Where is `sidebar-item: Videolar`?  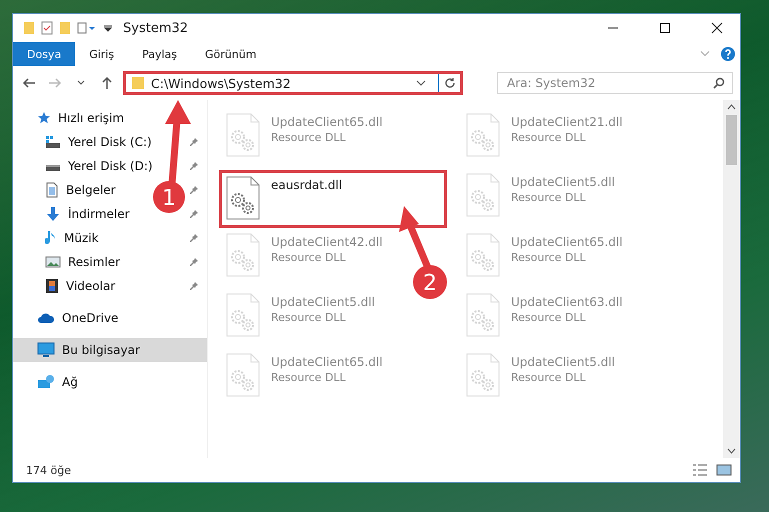 sidebar-item: Videolar is located at coordinates (80, 286).